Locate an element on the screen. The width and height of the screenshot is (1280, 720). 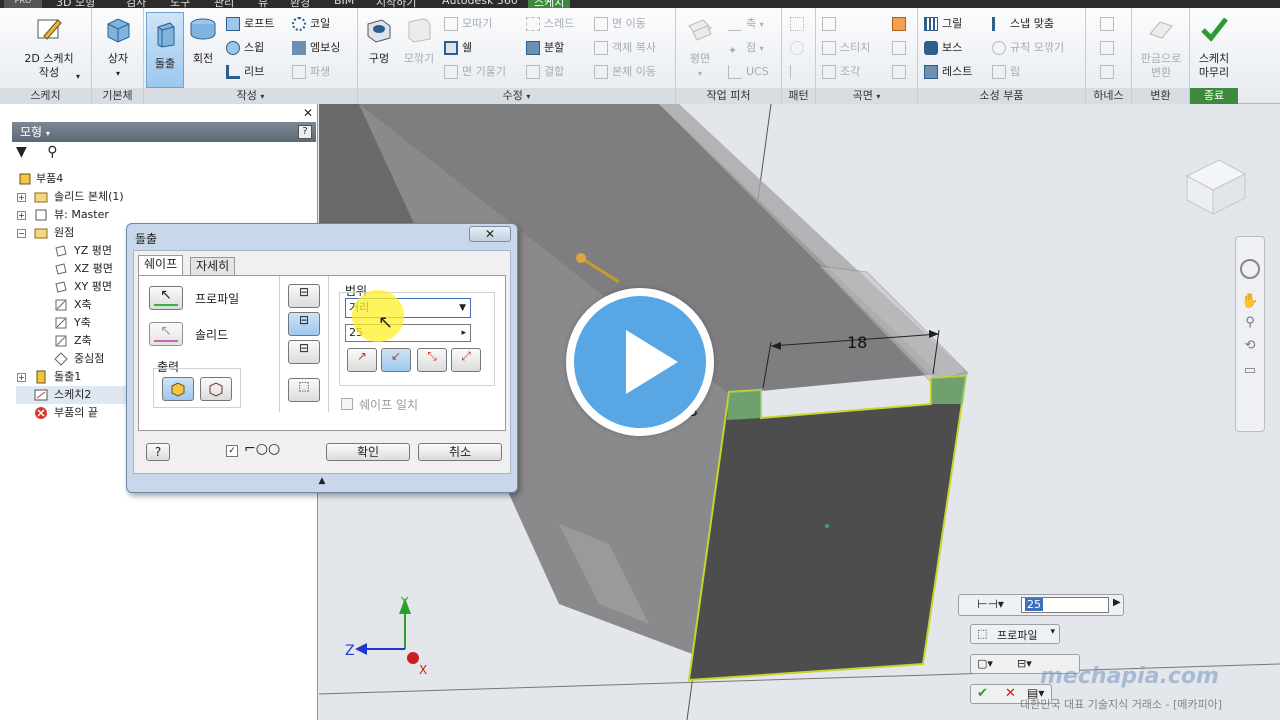
coil-button: 코일 is located at coordinates (311, 24).